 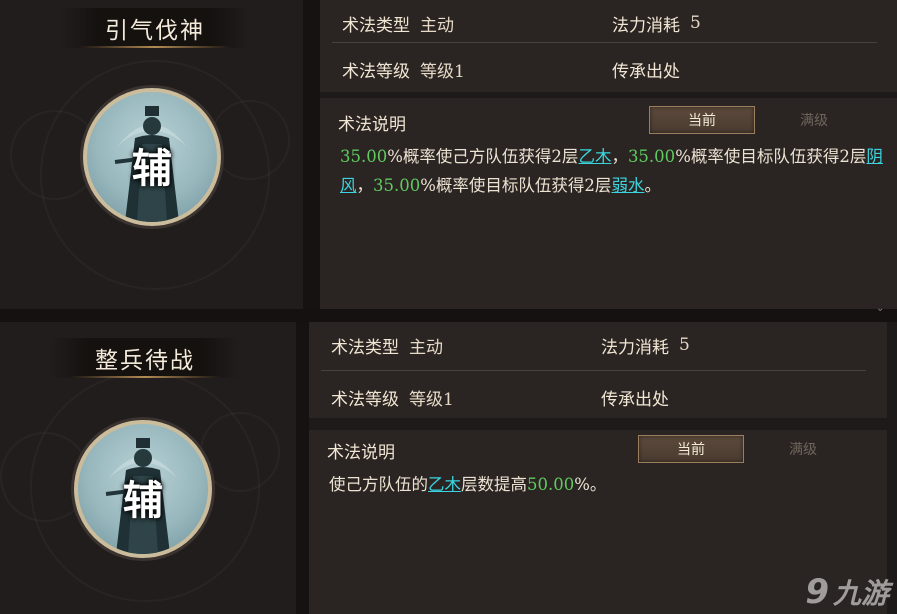 I want to click on description-fragment: 层数提高, so click(x=494, y=484).